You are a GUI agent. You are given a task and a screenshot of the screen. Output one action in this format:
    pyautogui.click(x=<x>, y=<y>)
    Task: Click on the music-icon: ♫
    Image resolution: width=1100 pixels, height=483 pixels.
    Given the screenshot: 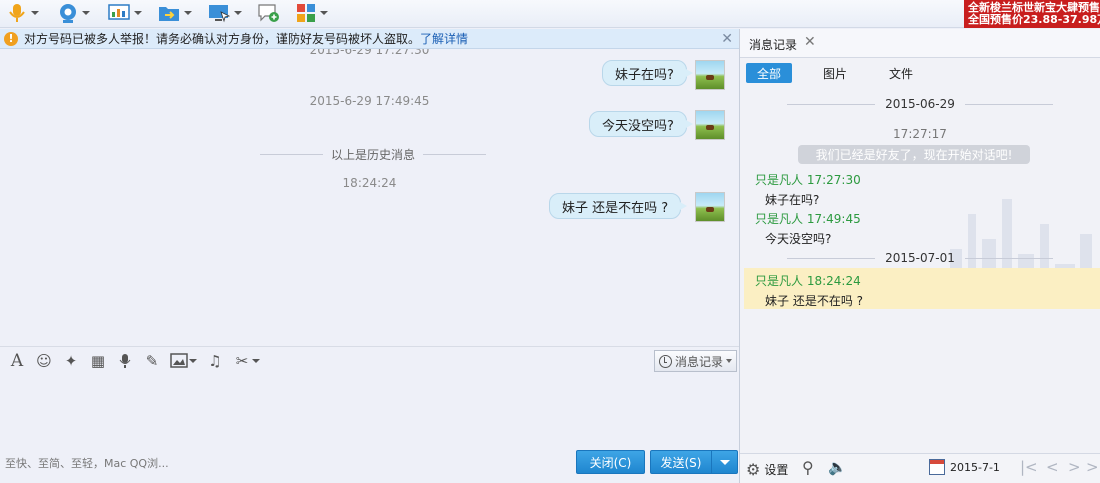 What is the action you would take?
    pyautogui.click(x=215, y=361)
    